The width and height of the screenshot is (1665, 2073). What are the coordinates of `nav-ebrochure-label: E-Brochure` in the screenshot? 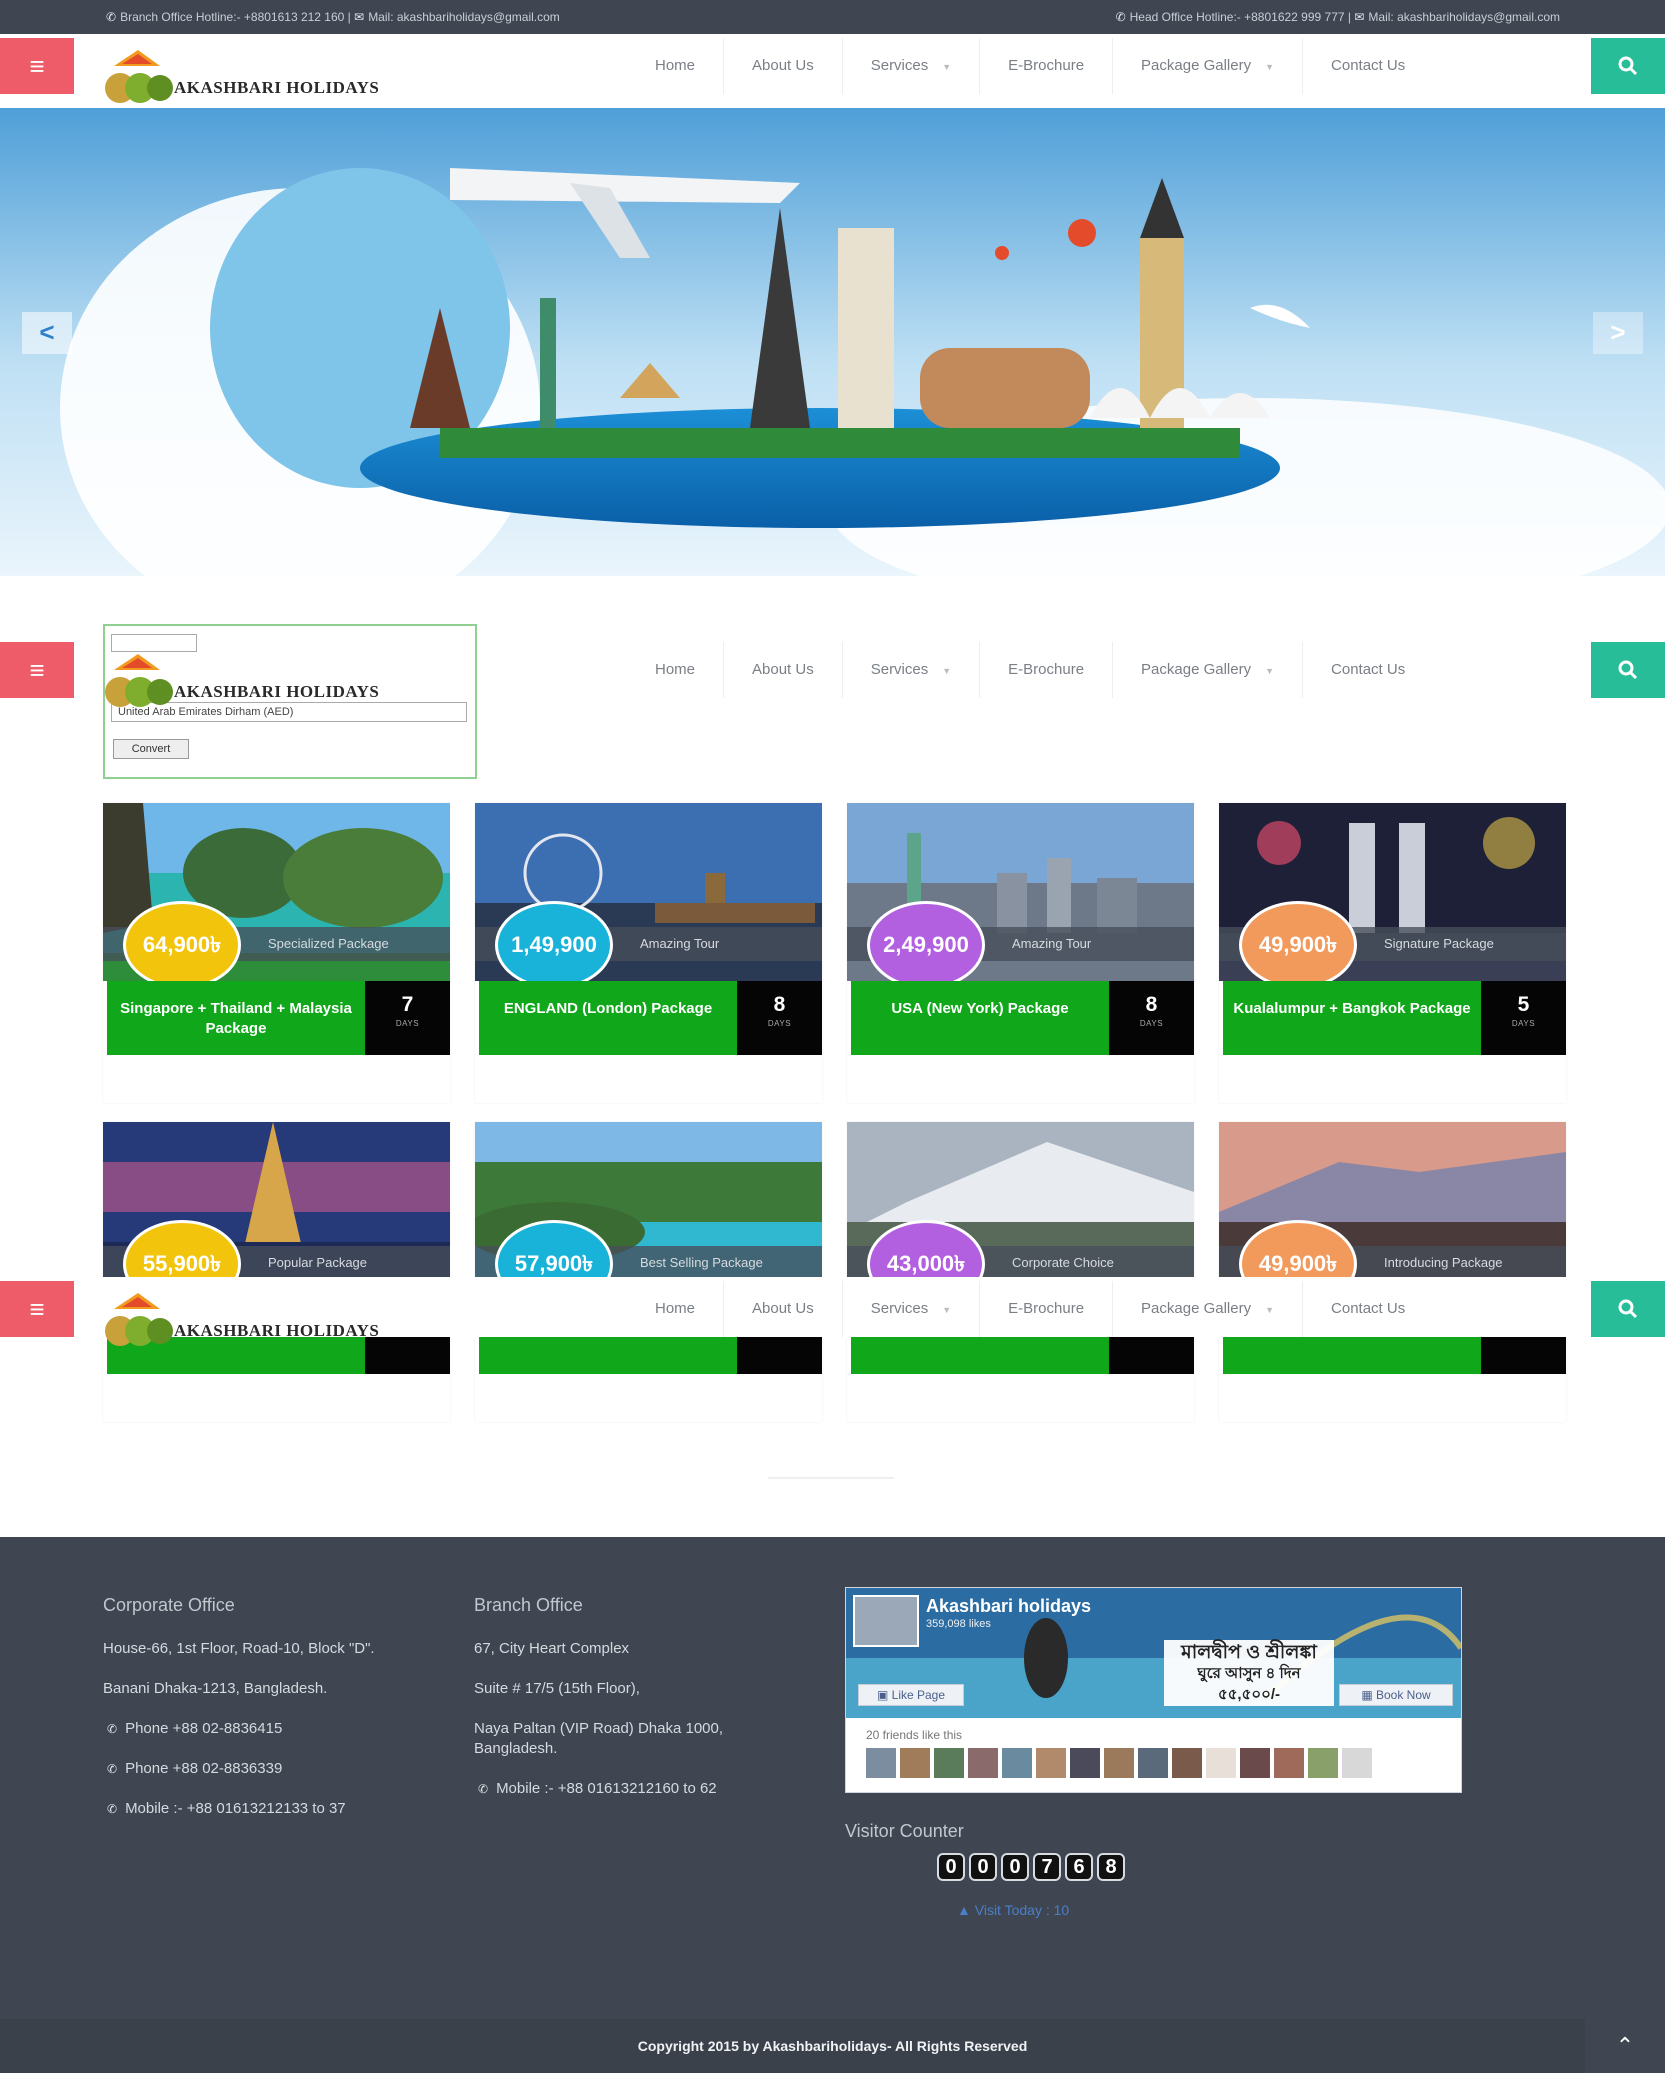 It's located at (1046, 669).